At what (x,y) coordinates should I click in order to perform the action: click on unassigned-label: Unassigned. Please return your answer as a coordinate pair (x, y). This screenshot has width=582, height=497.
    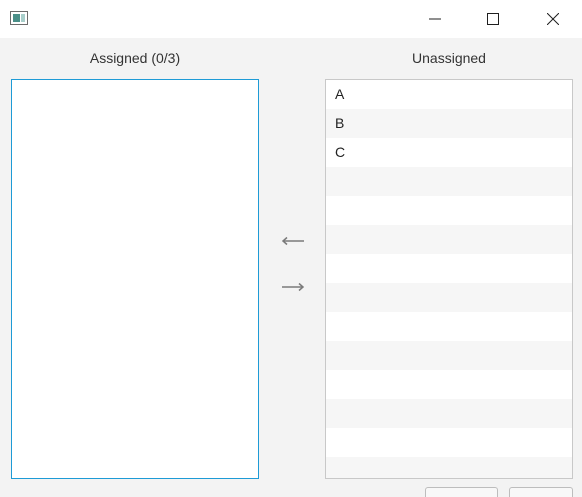
    Looking at the image, I should click on (449, 58).